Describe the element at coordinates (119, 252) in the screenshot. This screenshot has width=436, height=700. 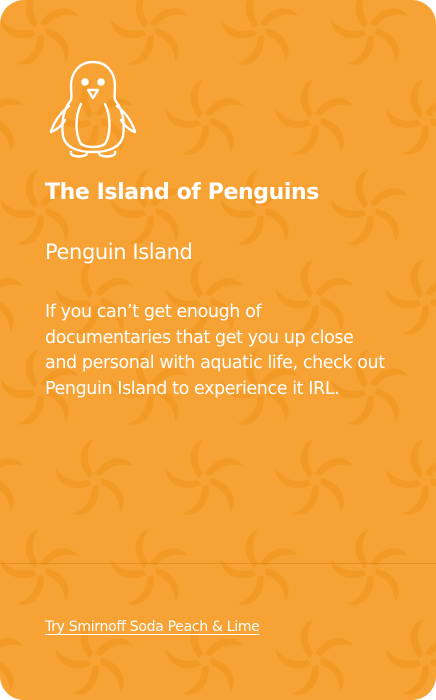
I see `card-subtitle: Penguin Island` at that location.